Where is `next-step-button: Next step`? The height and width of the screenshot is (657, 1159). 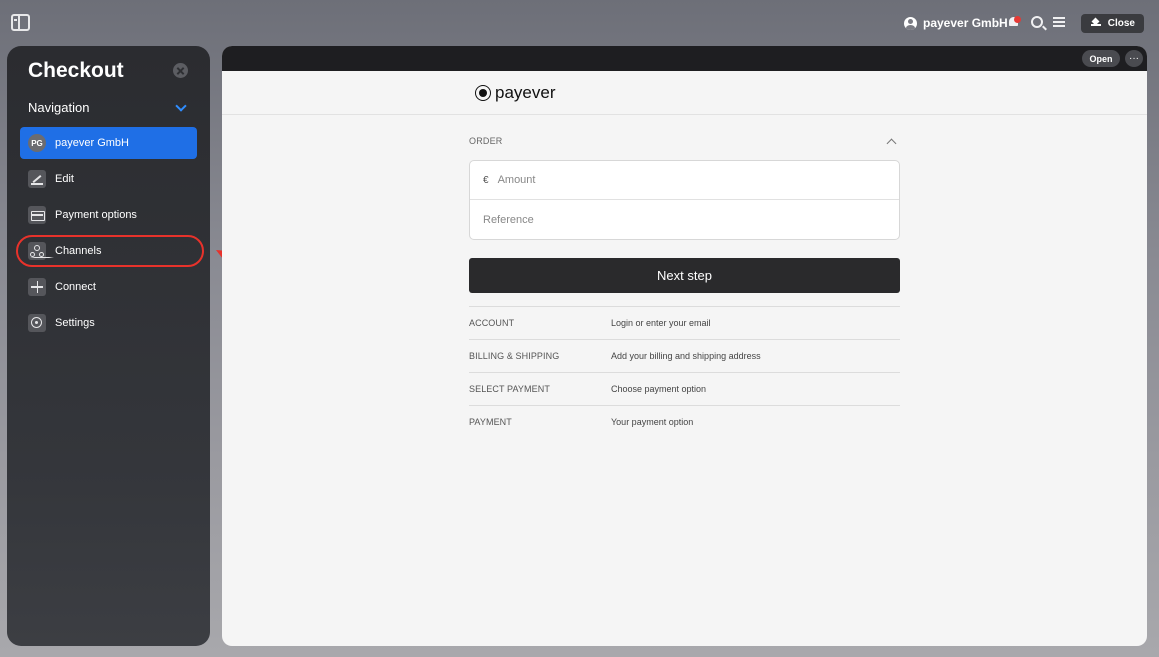
next-step-button: Next step is located at coordinates (684, 275).